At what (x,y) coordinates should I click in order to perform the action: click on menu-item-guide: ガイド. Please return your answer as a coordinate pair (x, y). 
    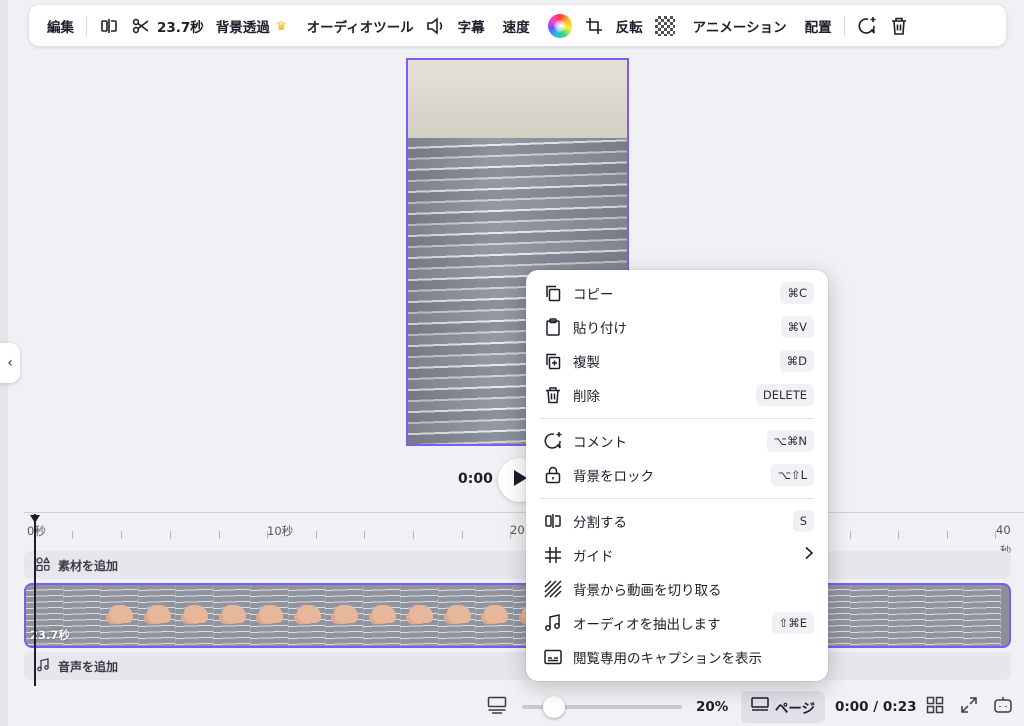
    Looking at the image, I should click on (677, 555).